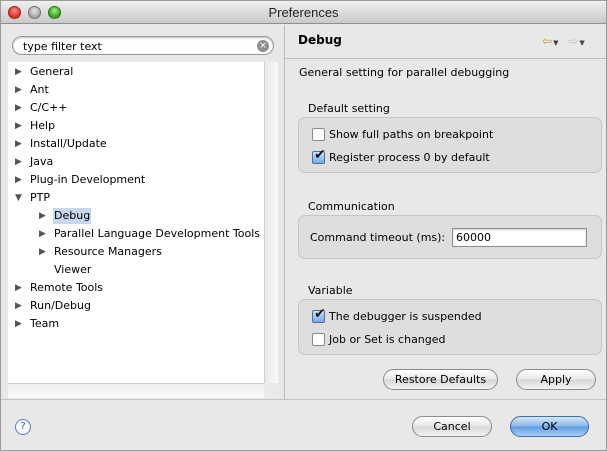  I want to click on ok-button: OK, so click(549, 426).